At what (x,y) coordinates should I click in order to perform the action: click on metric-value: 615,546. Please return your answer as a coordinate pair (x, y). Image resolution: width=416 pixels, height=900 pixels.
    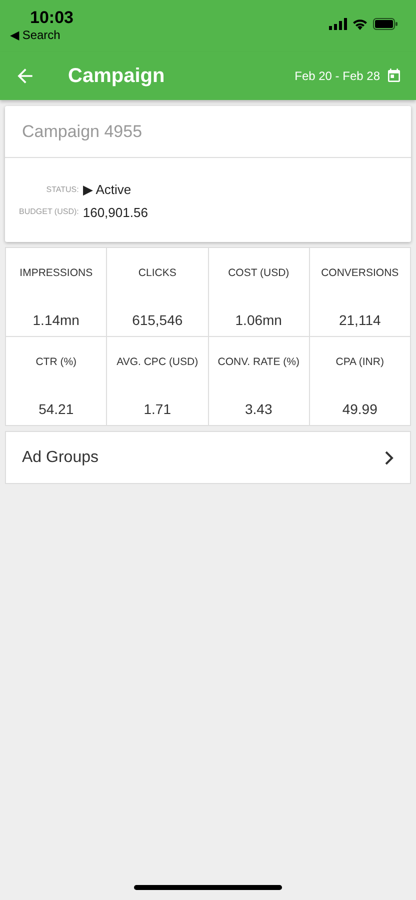
    Looking at the image, I should click on (157, 320).